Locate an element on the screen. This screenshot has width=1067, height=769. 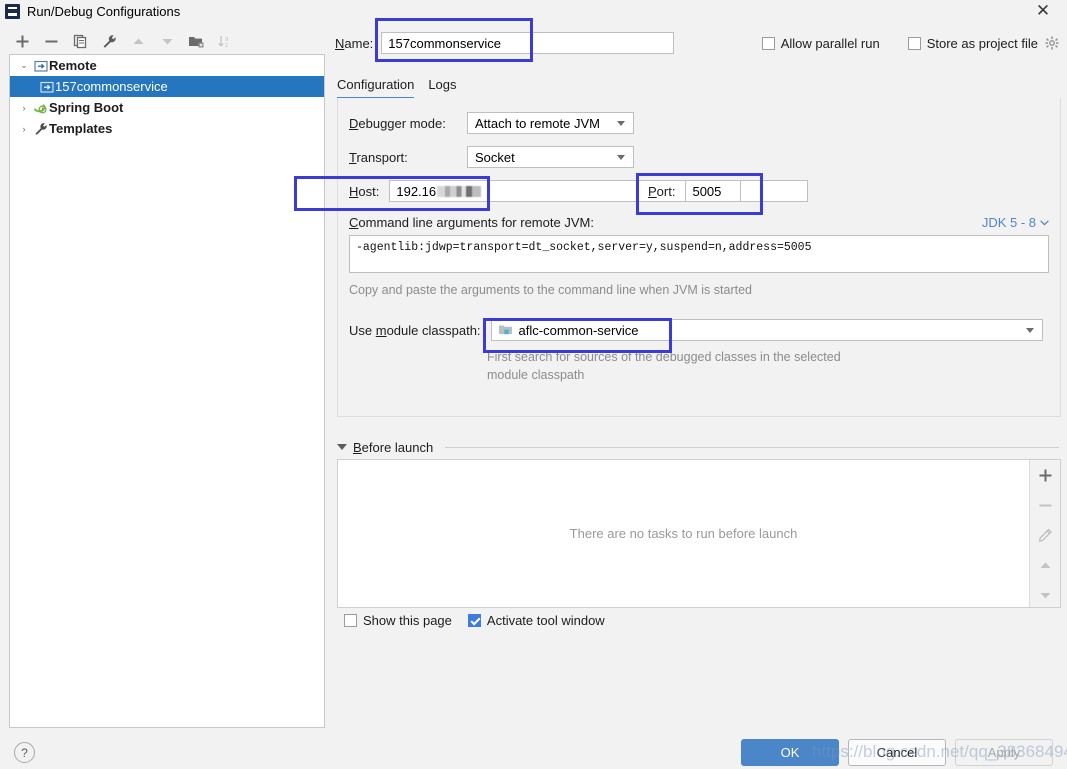
cancel-button: Cancel is located at coordinates (897, 752).